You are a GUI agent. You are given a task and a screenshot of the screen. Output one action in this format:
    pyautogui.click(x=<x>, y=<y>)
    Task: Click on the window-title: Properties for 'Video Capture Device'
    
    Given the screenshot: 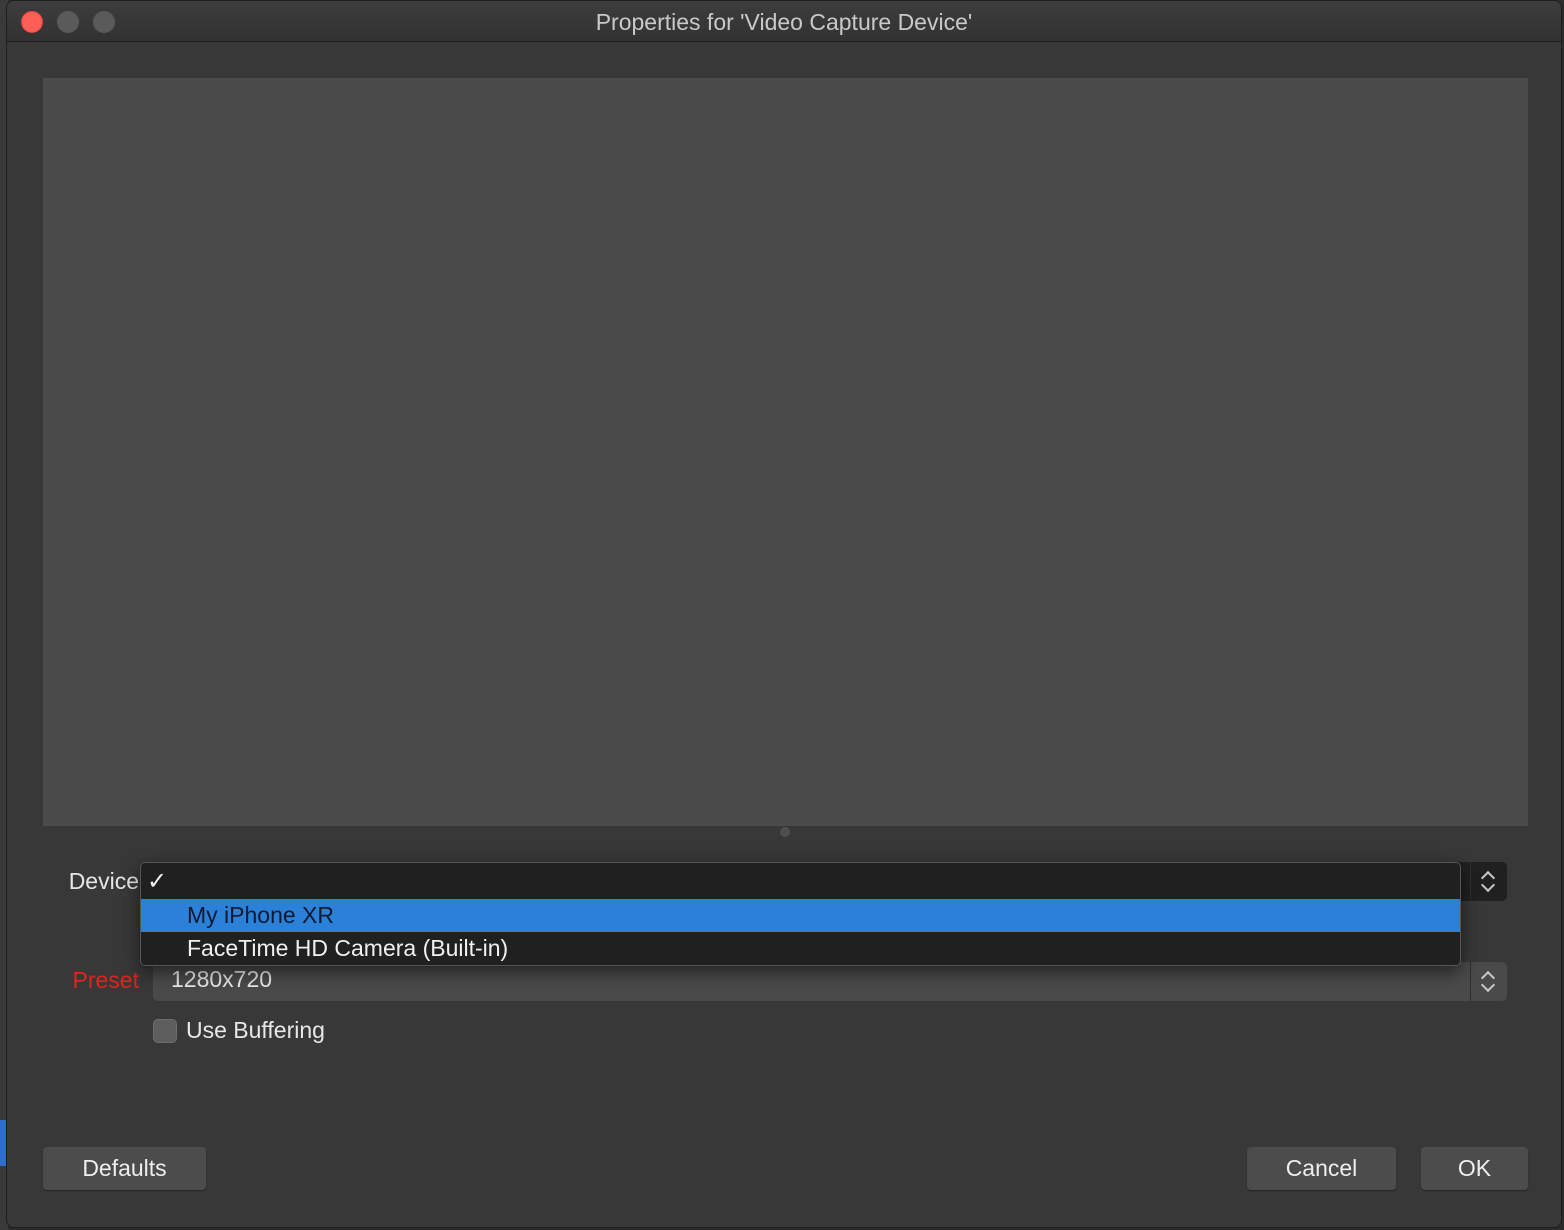 What is the action you would take?
    pyautogui.click(x=784, y=22)
    